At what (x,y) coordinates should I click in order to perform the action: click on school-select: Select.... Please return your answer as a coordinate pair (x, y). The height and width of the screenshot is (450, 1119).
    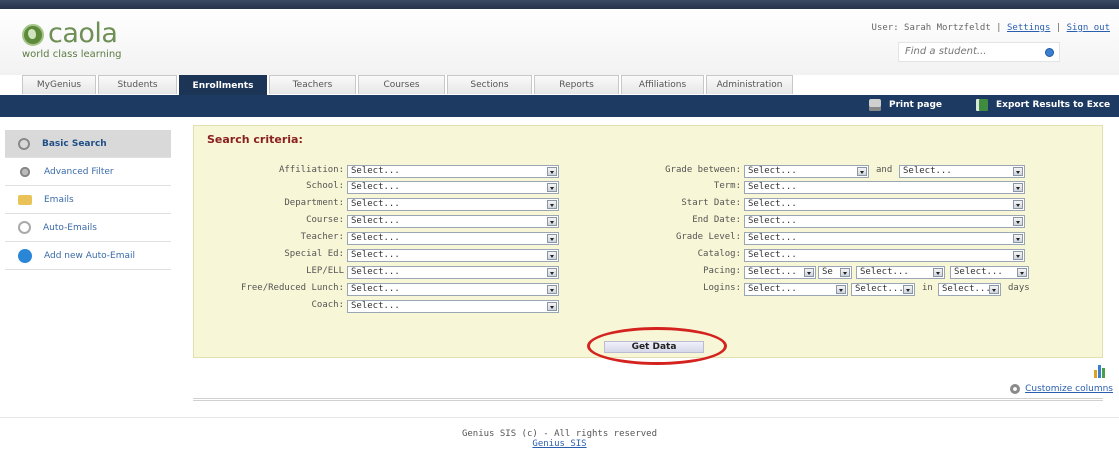
    Looking at the image, I should click on (453, 187).